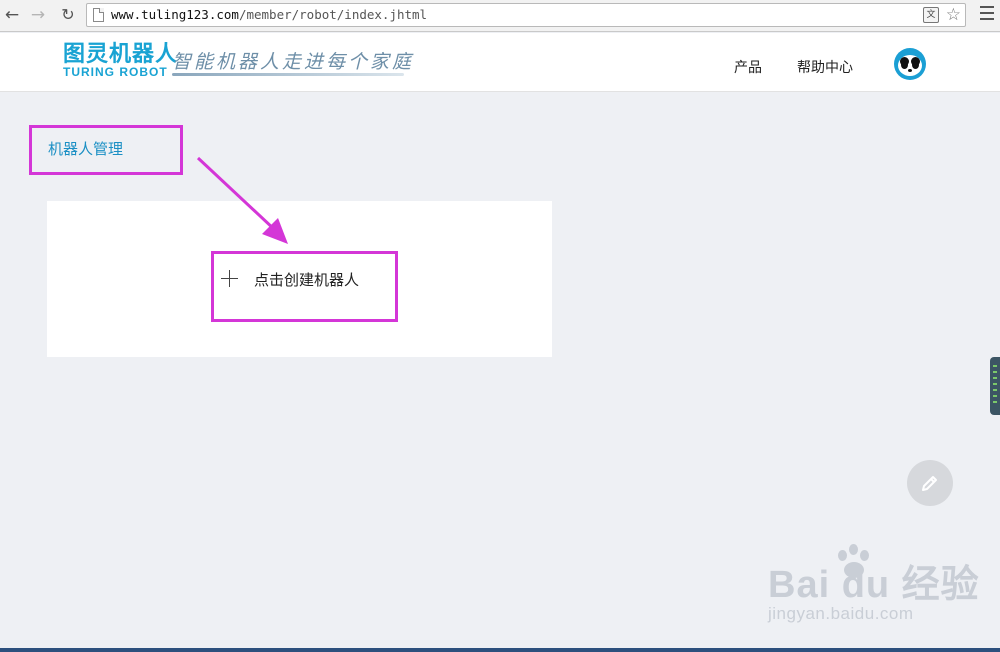 The width and height of the screenshot is (1000, 652). What do you see at coordinates (293, 62) in the screenshot?
I see `slogan: 智能机器人走进每个家庭` at bounding box center [293, 62].